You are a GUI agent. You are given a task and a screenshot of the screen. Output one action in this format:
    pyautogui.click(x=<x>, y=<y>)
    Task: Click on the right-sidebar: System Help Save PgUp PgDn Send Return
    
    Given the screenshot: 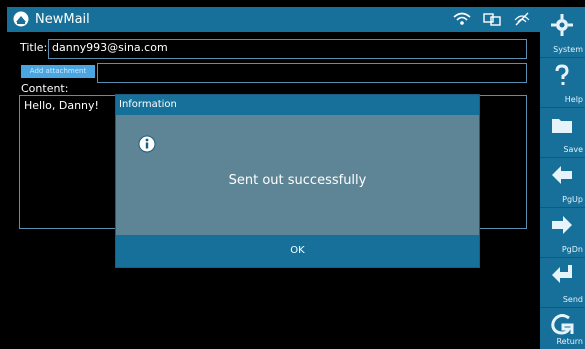 What is the action you would take?
    pyautogui.click(x=562, y=178)
    